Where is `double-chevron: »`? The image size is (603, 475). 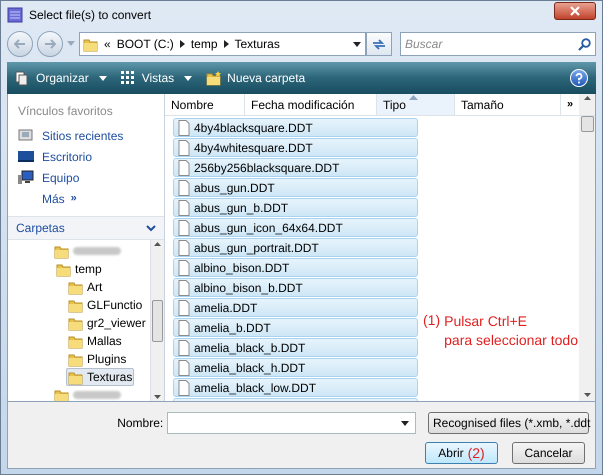
double-chevron: » is located at coordinates (73, 198).